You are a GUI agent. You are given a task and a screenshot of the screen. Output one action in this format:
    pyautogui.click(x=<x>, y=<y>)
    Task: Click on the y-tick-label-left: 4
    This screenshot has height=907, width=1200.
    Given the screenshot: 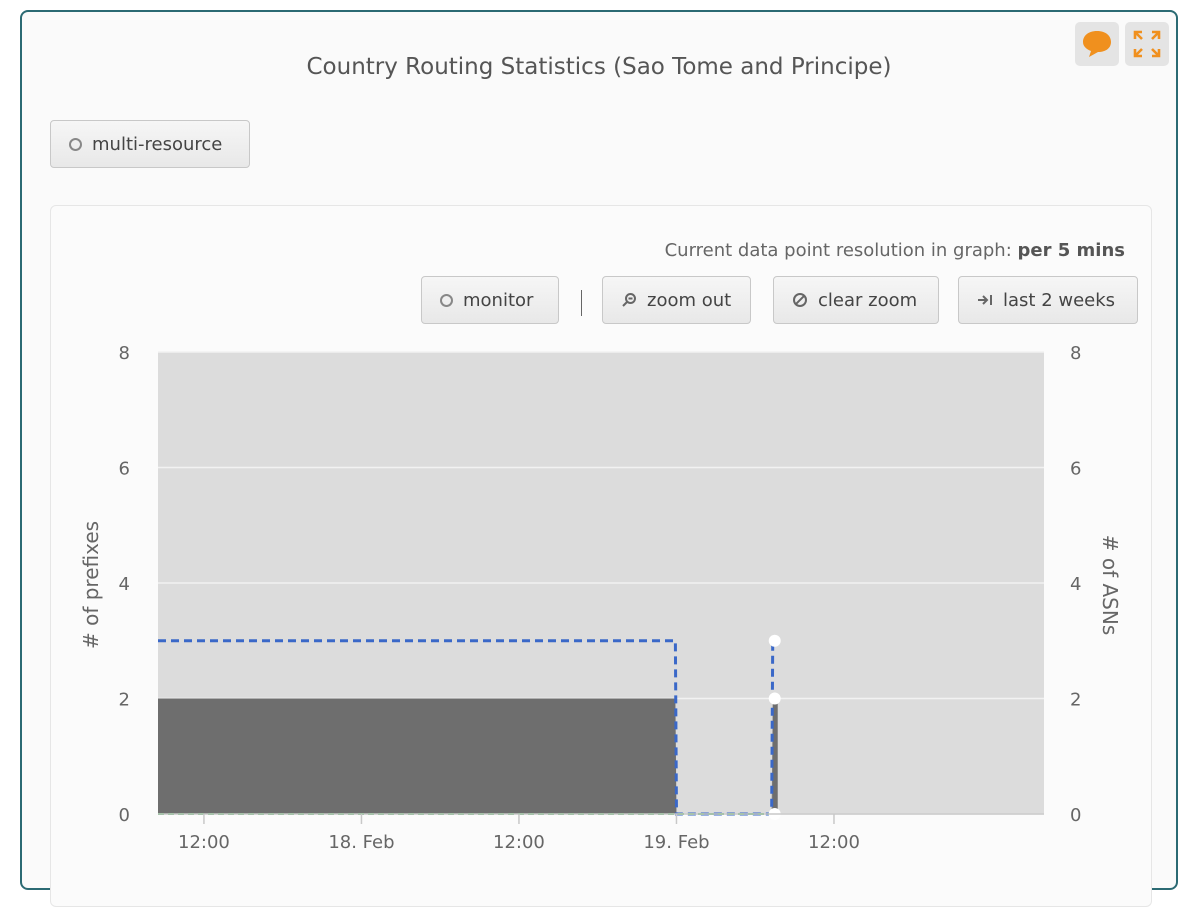 What is the action you would take?
    pyautogui.click(x=124, y=584)
    